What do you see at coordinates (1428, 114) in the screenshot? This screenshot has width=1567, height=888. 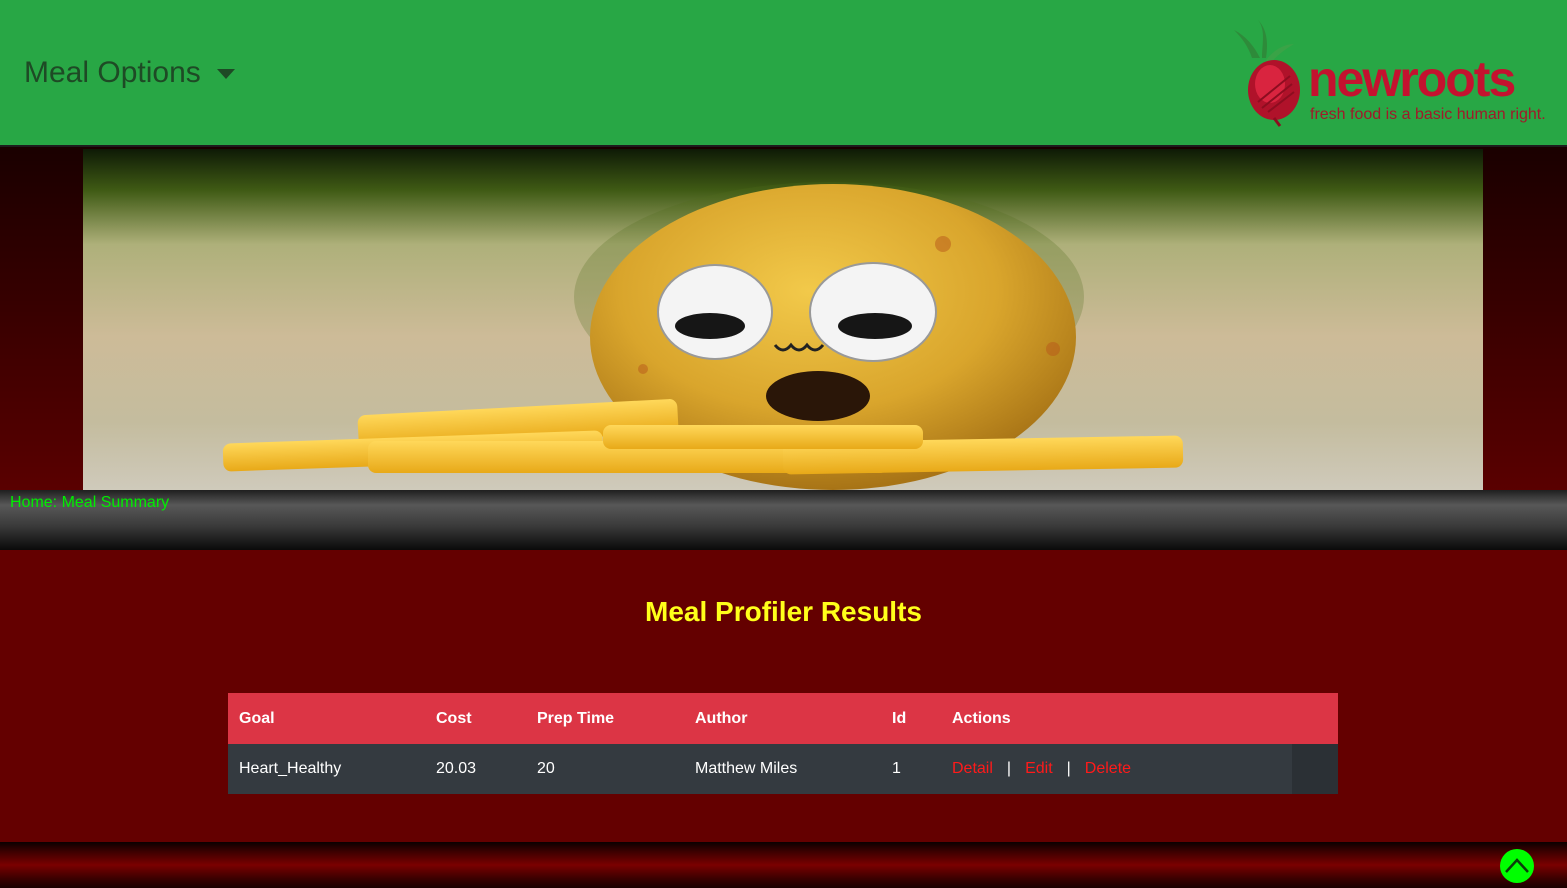 I see `logo-tagline: fresh food is a basic human right.` at bounding box center [1428, 114].